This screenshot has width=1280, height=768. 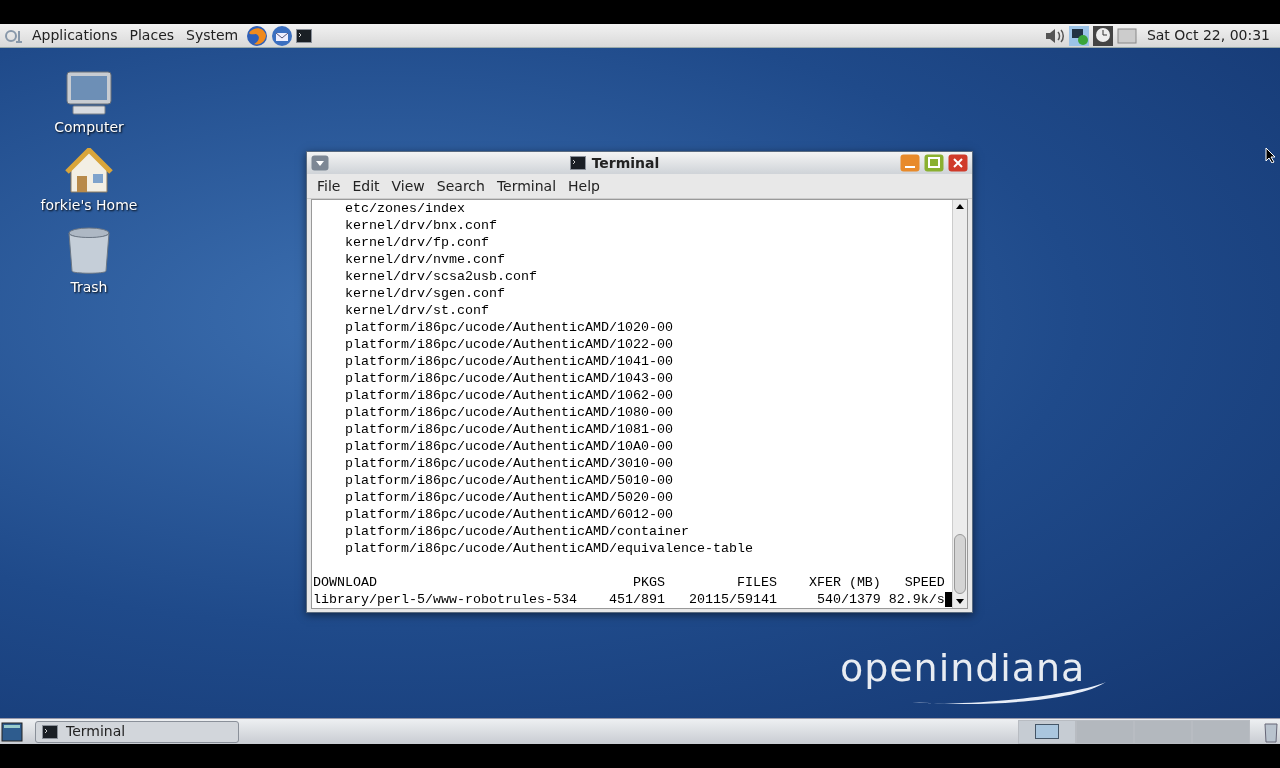 I want to click on terminal-line: kernel/drv/scsa2usb.conf, so click(x=441, y=276).